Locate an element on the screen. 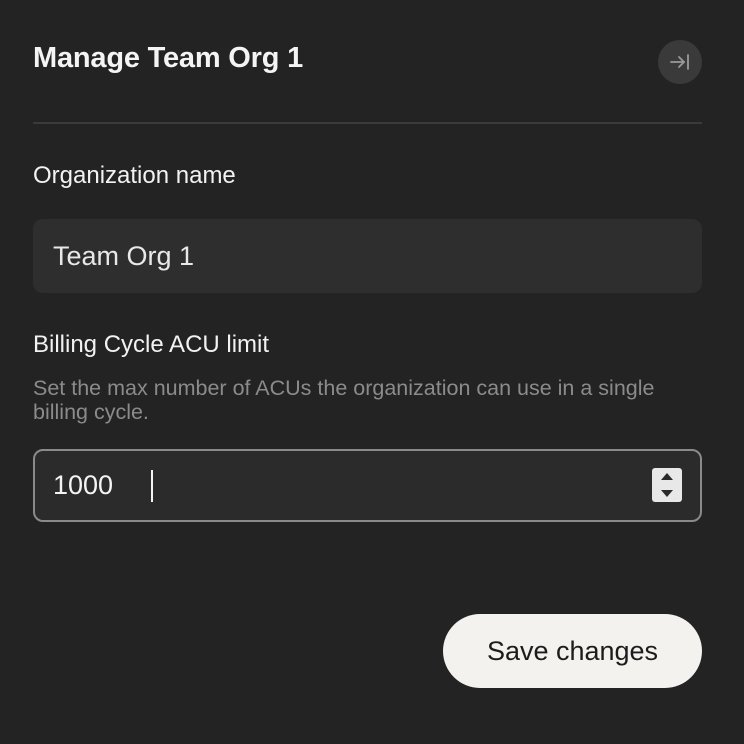  caret-down-icon is located at coordinates (667, 493).